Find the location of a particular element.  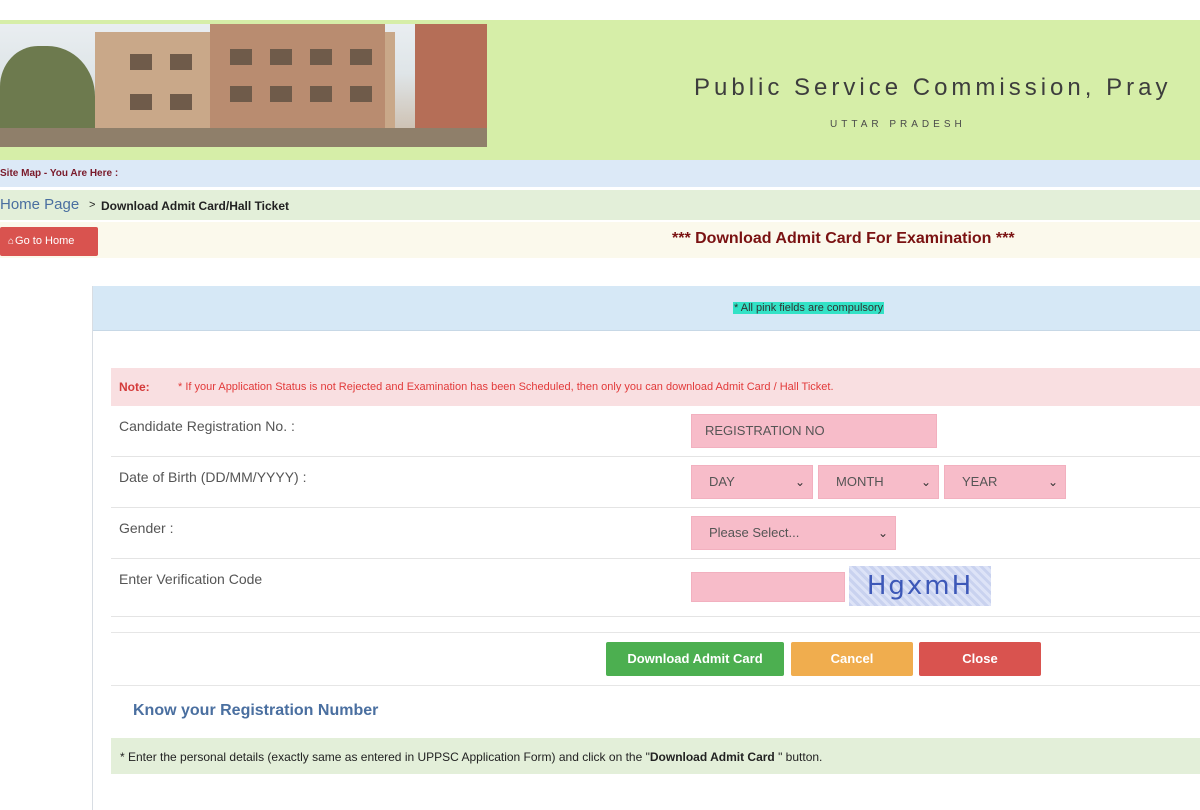

gender-select: Please Select... ⌄ is located at coordinates (793, 533).